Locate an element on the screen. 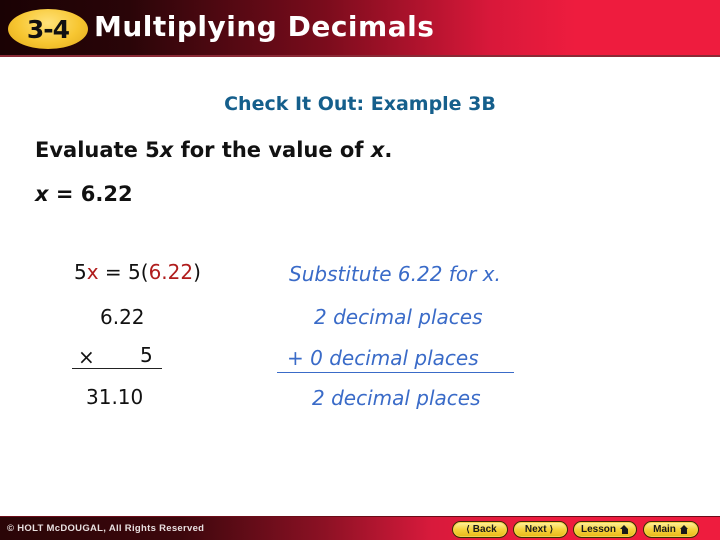 This screenshot has height=540, width=720. back-button-label: Back is located at coordinates (484, 529).